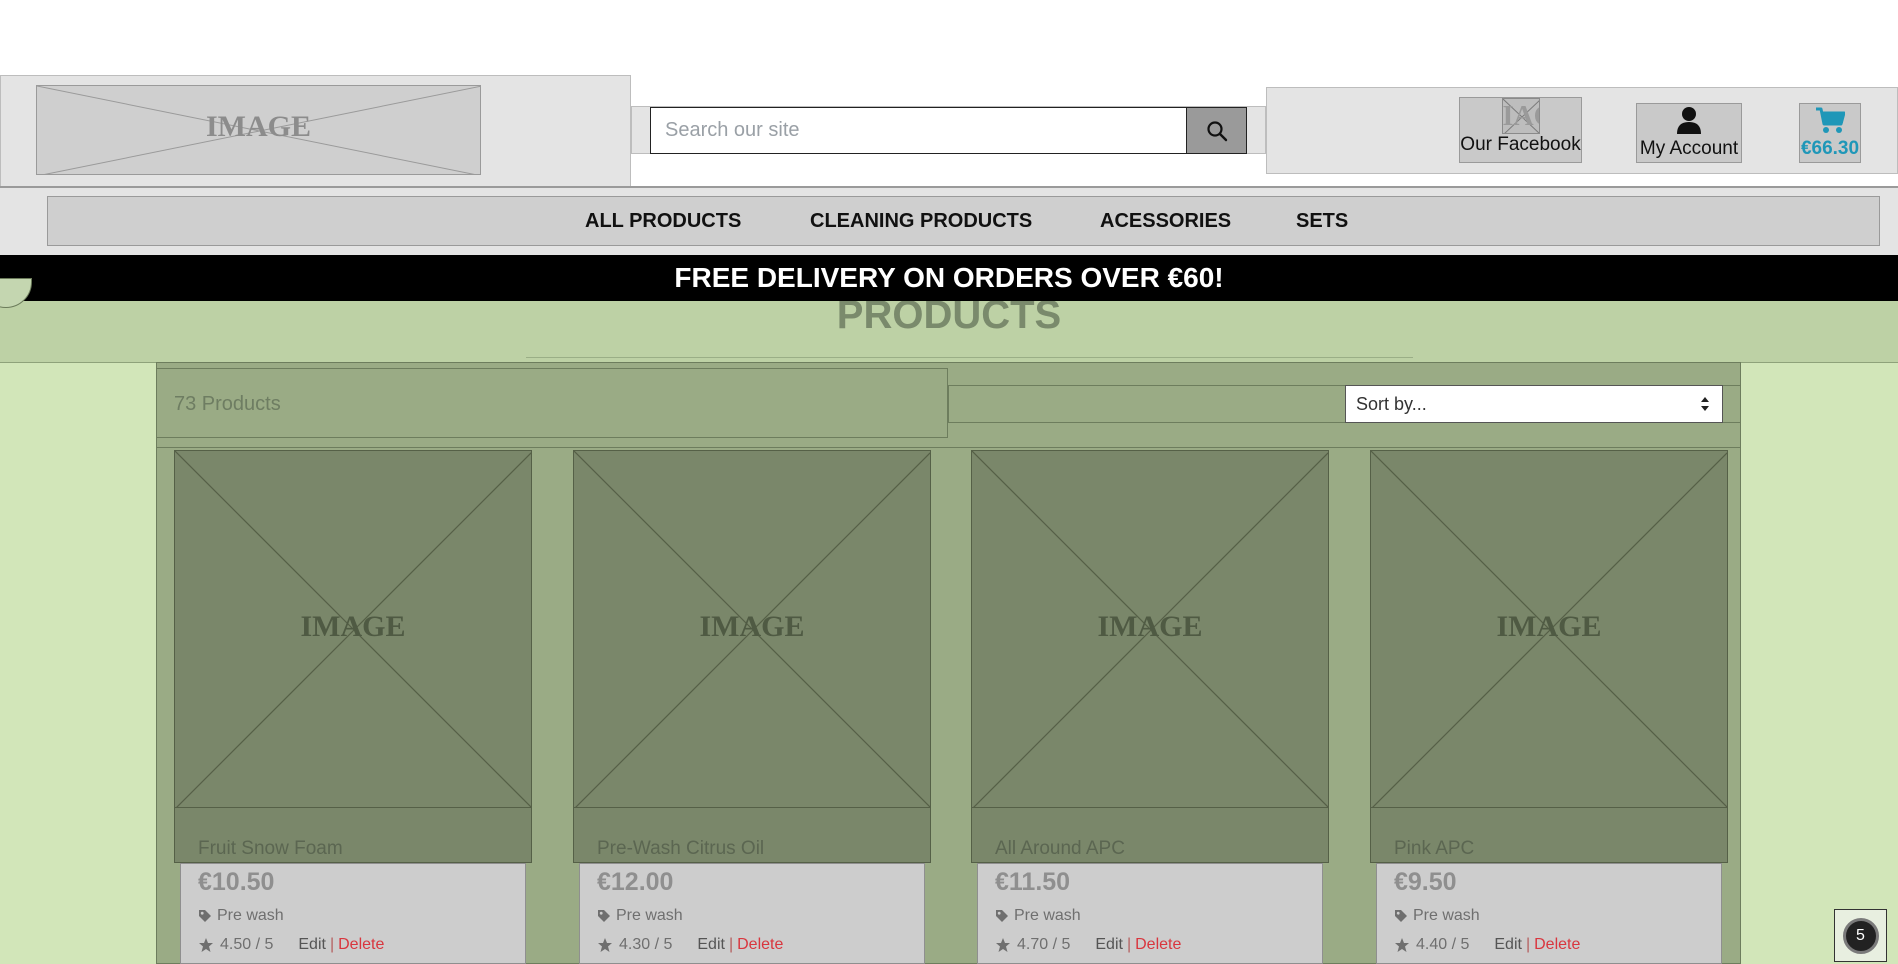  I want to click on product-count: 73 Products, so click(227, 404).